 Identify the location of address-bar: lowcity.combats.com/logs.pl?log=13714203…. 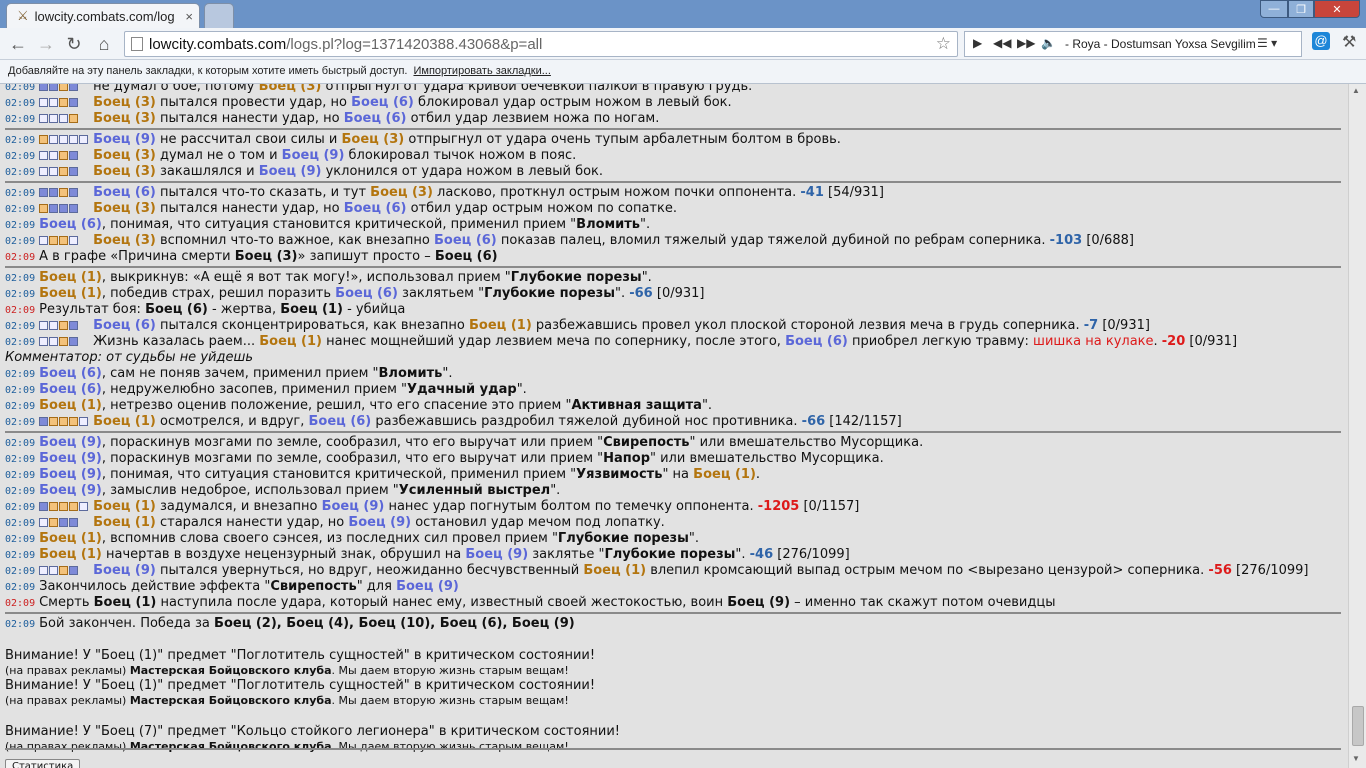
(541, 44).